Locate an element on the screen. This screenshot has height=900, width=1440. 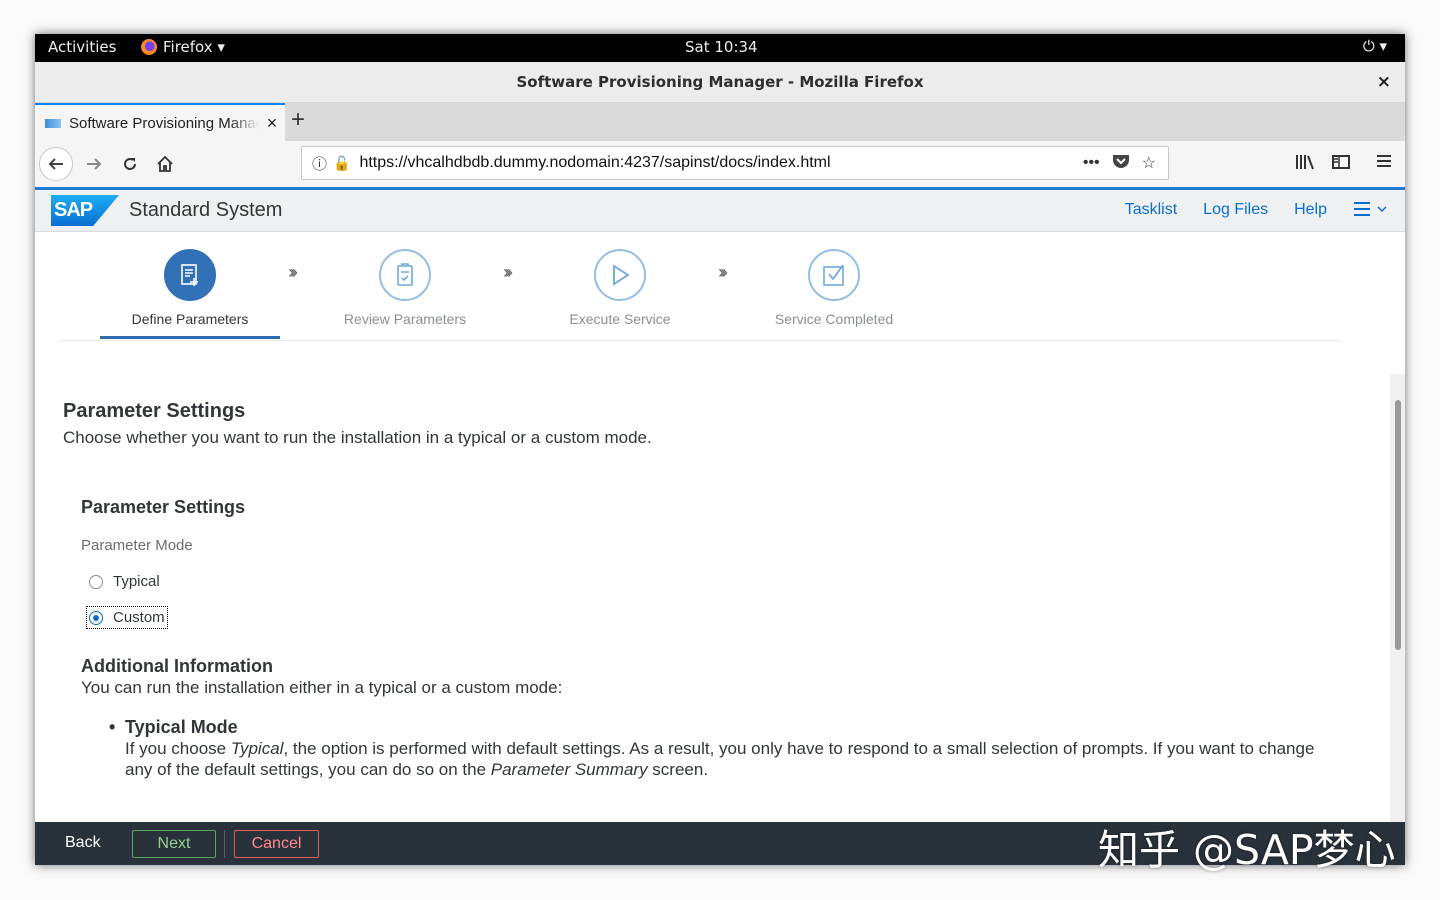
watermark: 知乎 @SAP梦心 is located at coordinates (1247, 850).